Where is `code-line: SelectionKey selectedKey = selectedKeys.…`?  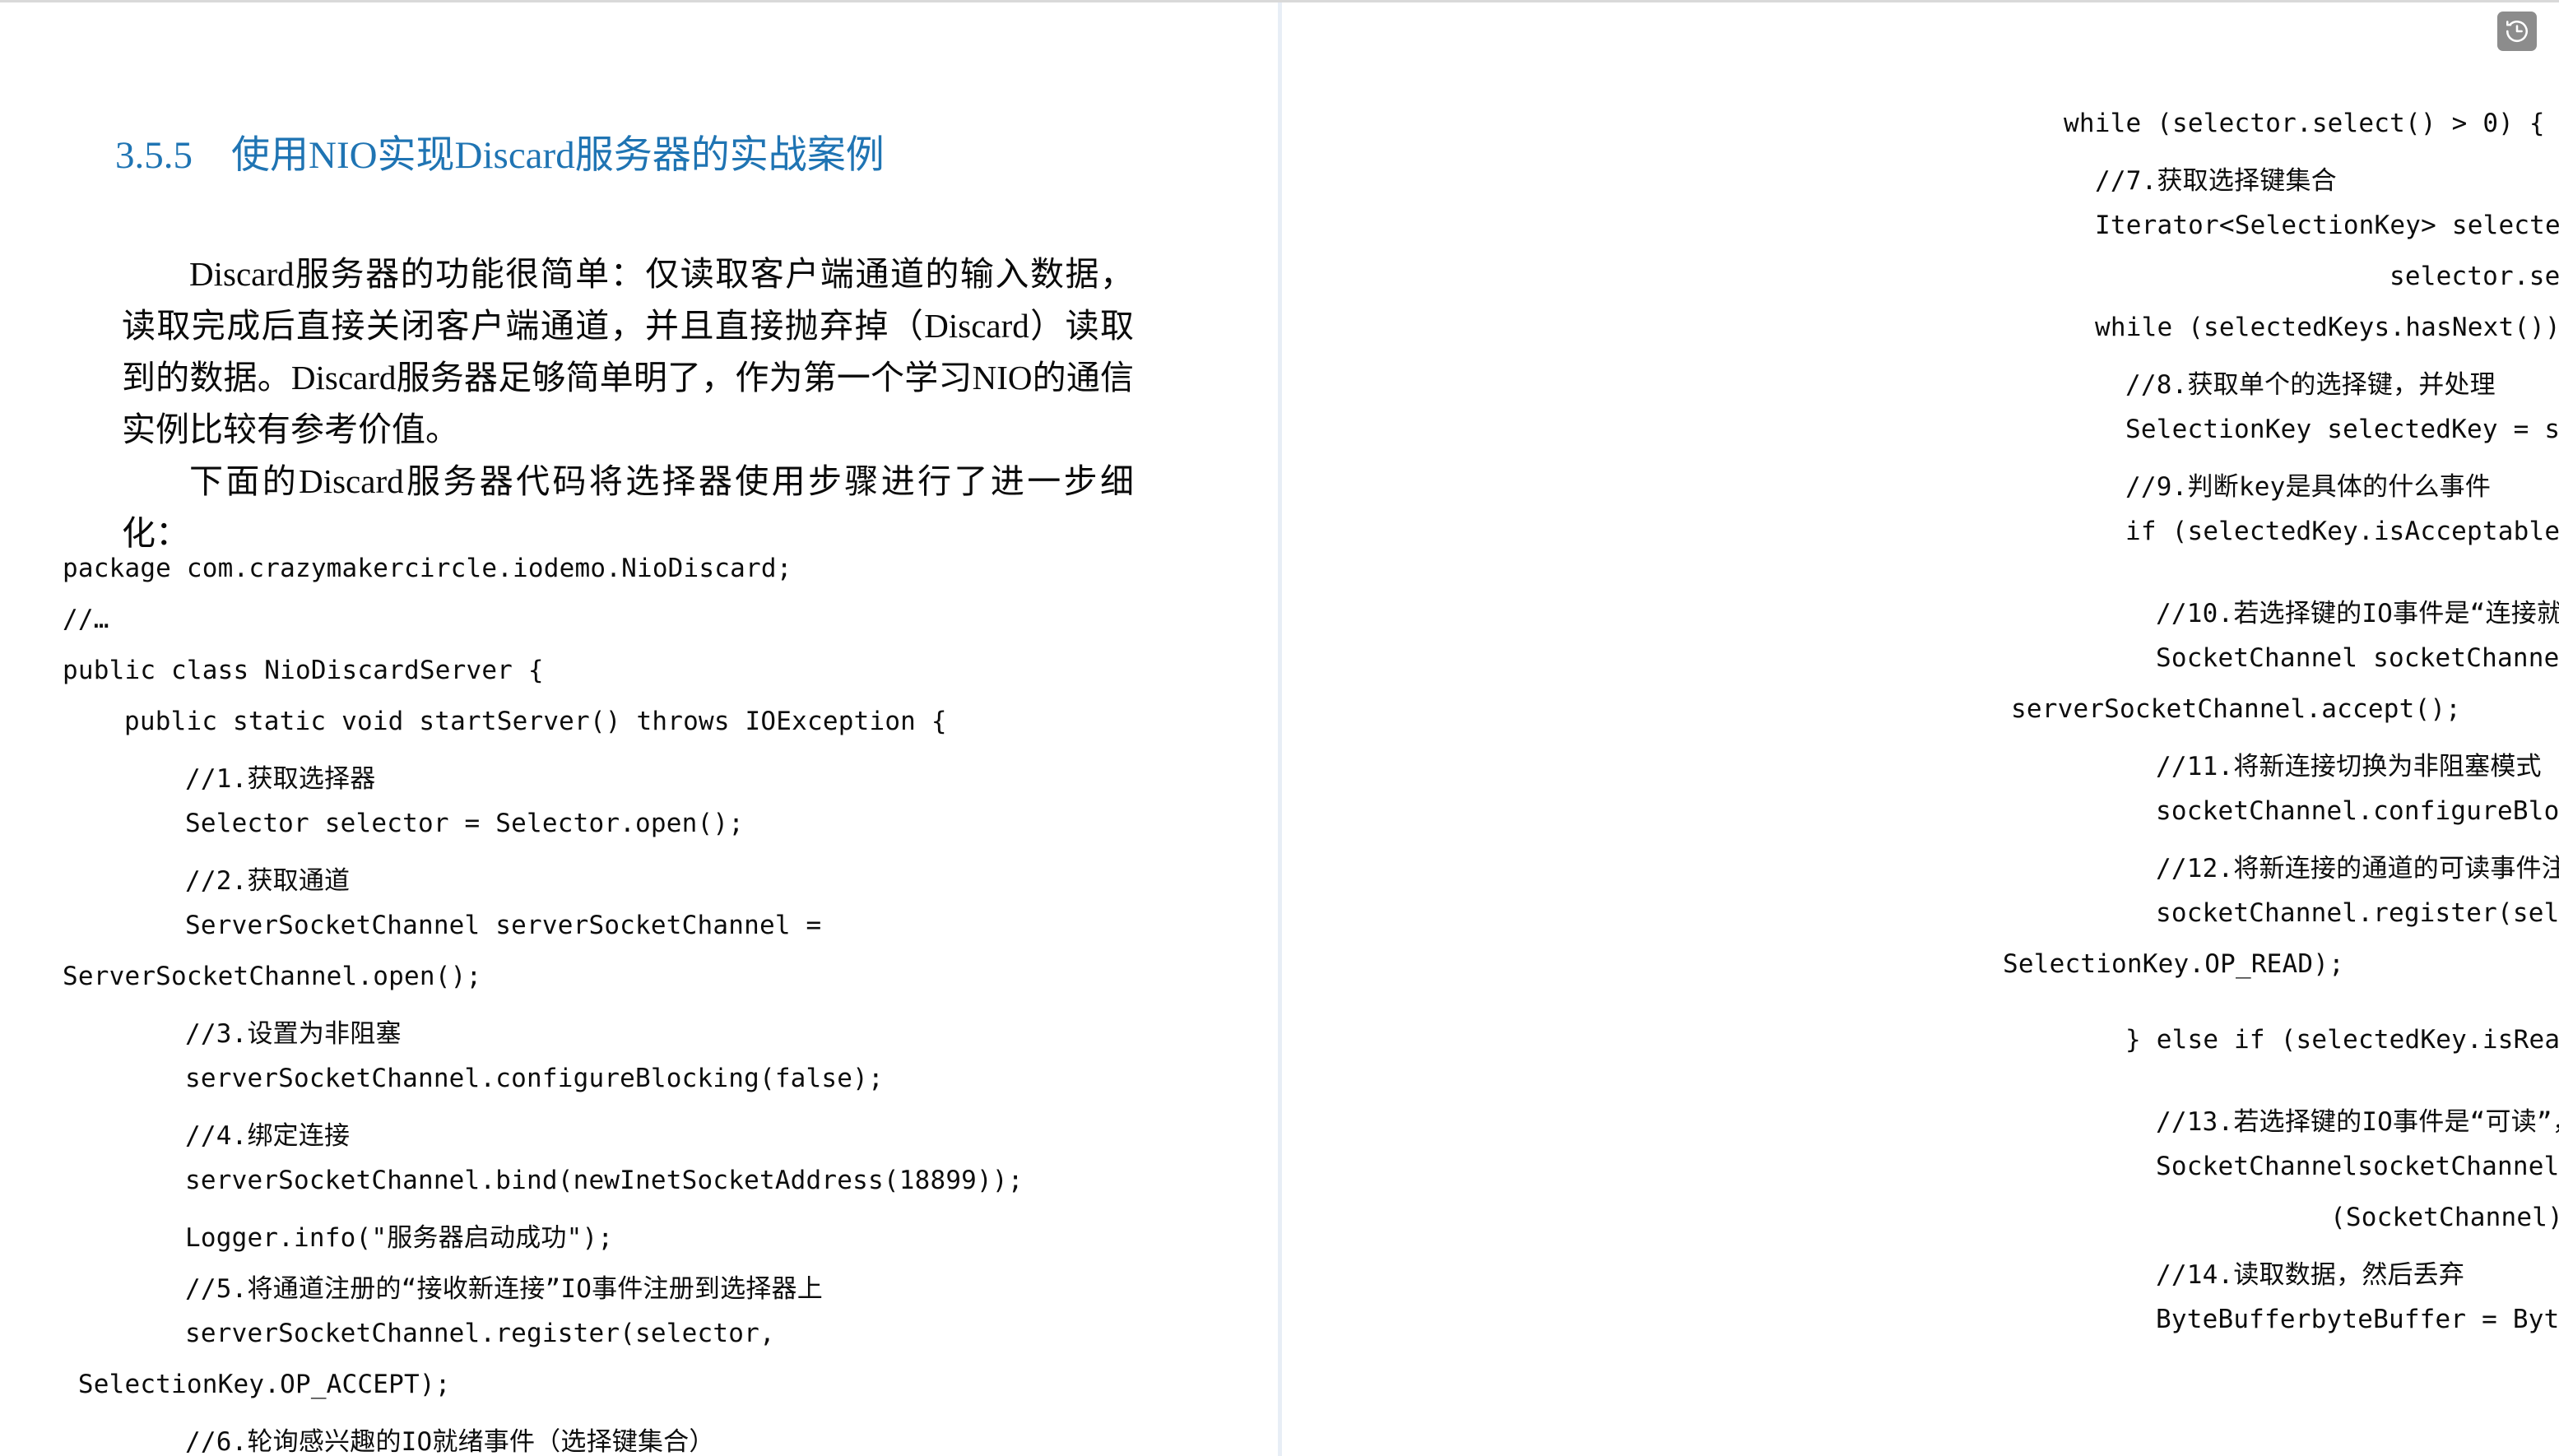
code-line: SelectionKey selectedKey = selectedKeys.… is located at coordinates (2342, 429).